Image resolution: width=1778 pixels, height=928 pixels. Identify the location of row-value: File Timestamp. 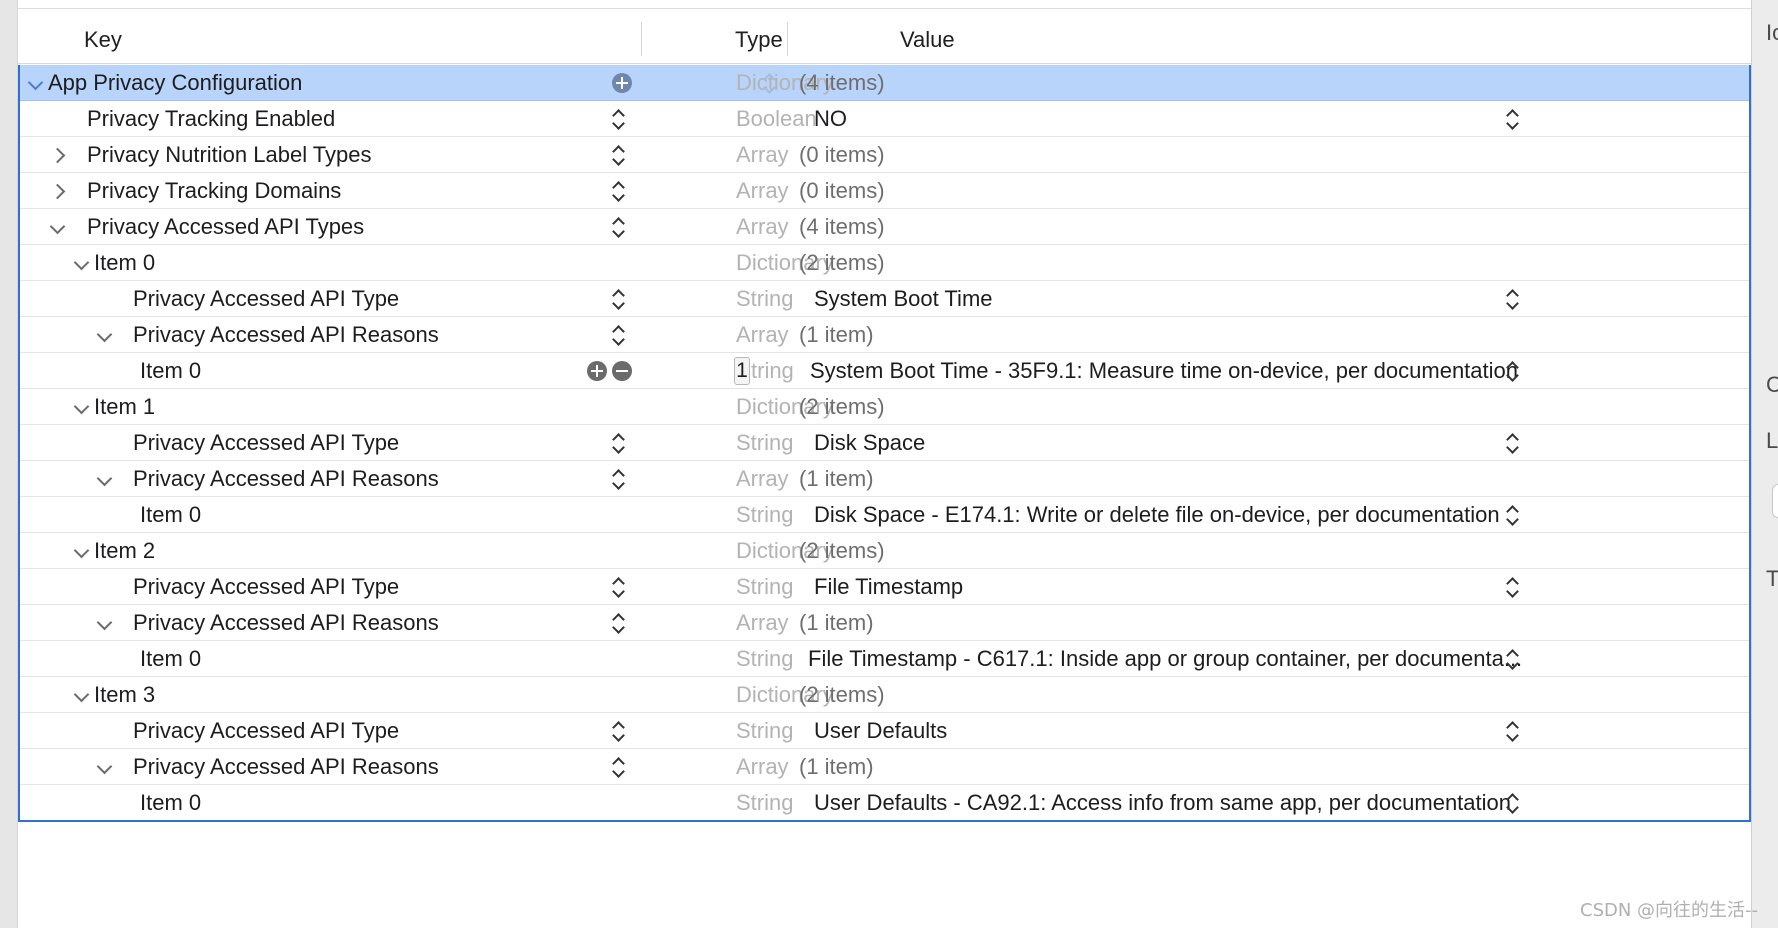
(888, 587).